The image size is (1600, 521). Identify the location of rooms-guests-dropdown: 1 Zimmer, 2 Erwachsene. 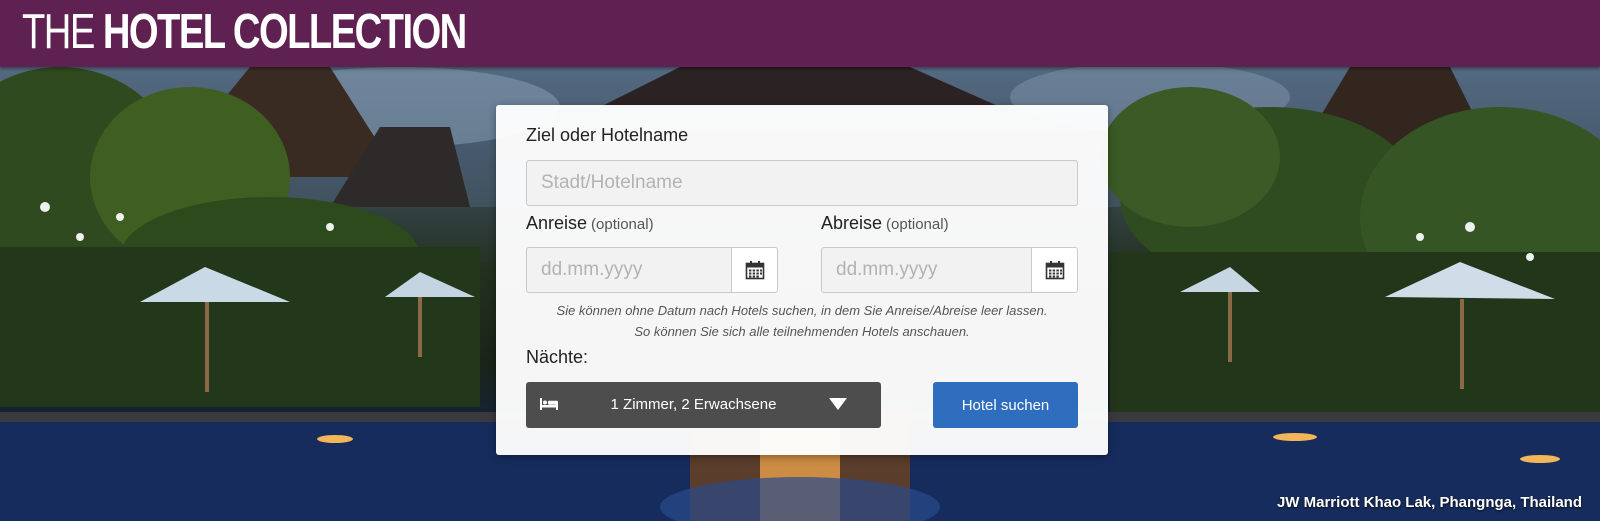
(703, 405).